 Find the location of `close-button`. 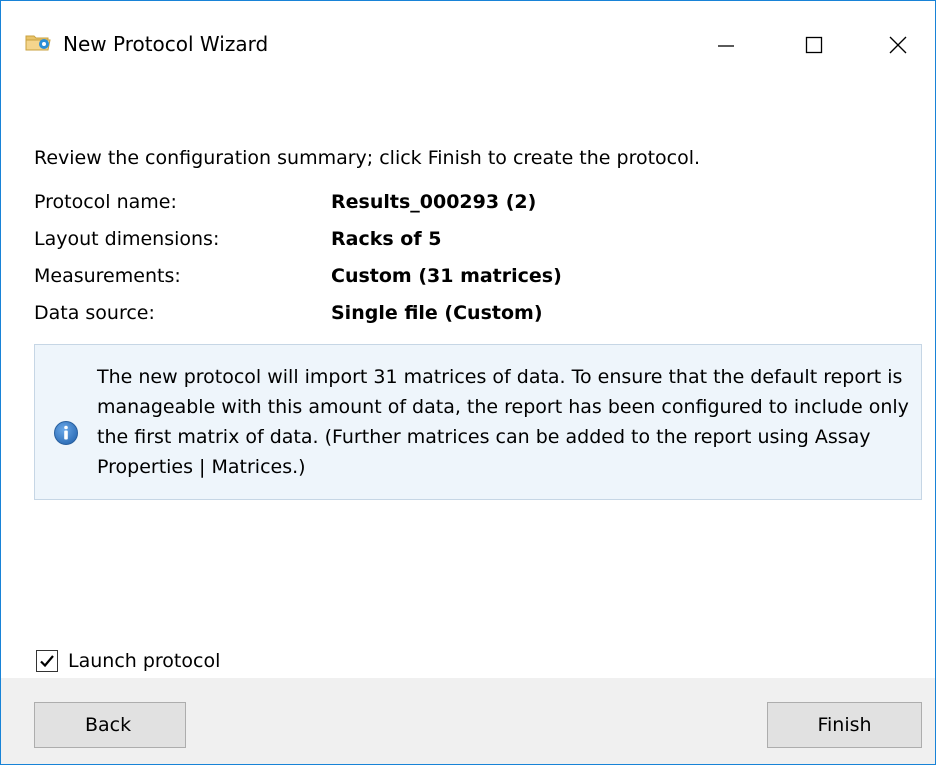

close-button is located at coordinates (898, 45).